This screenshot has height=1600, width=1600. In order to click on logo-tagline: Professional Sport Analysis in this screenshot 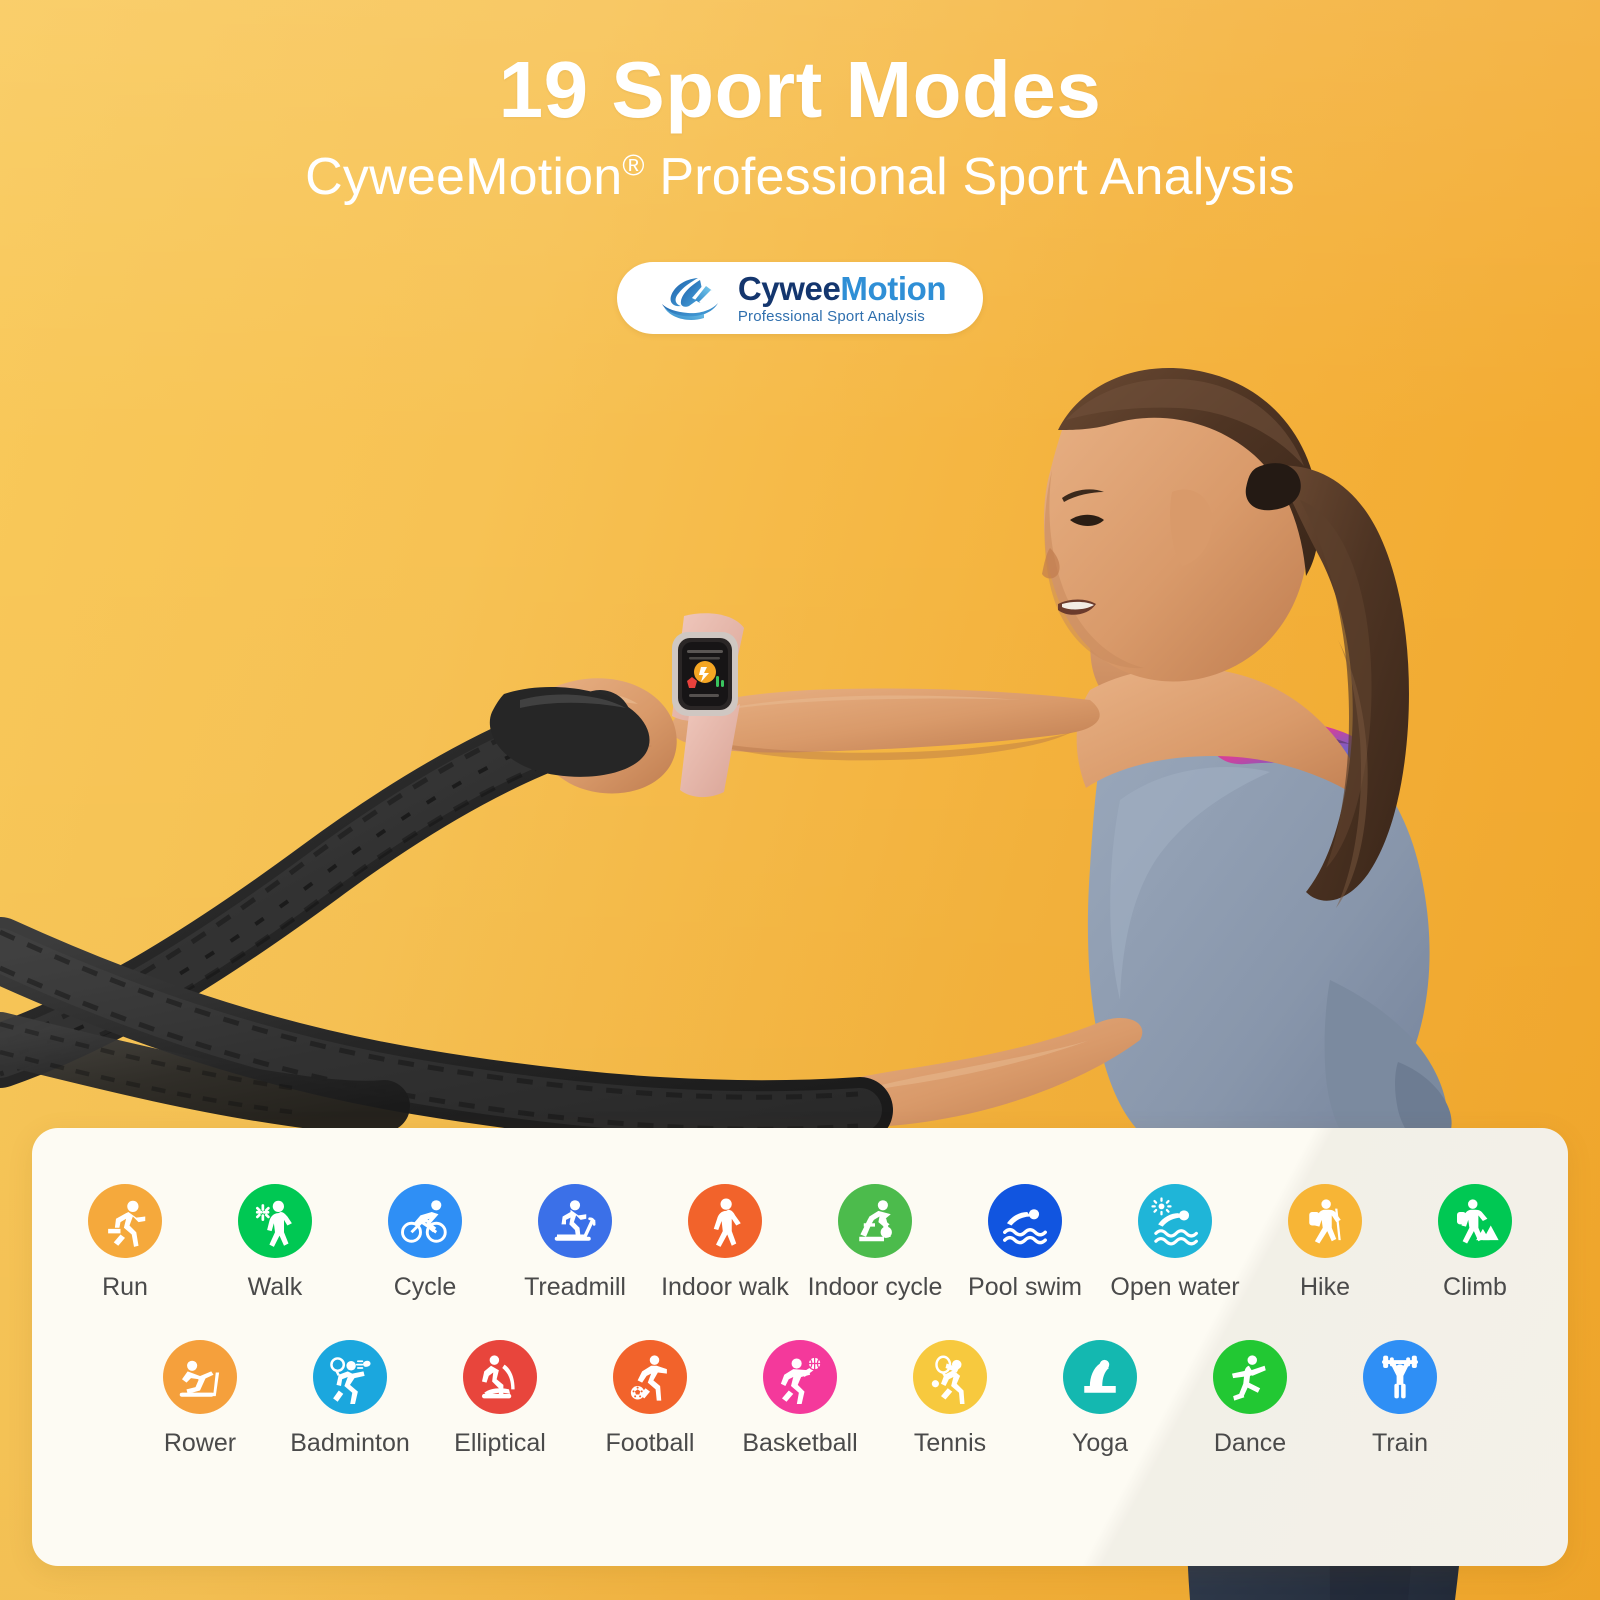, I will do `click(831, 316)`.